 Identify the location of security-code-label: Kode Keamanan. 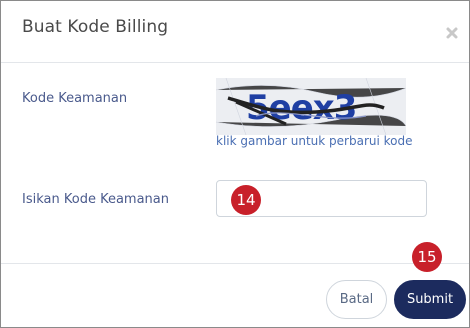
(75, 98).